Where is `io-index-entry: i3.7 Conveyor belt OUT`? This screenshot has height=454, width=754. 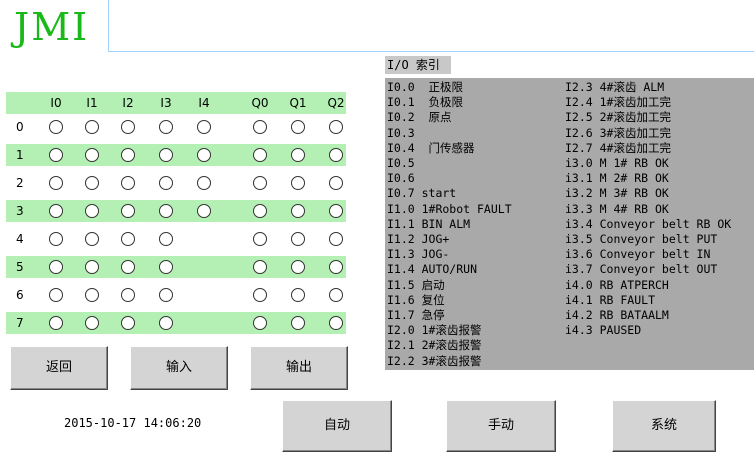
io-index-entry: i3.7 Conveyor belt OUT is located at coordinates (641, 269).